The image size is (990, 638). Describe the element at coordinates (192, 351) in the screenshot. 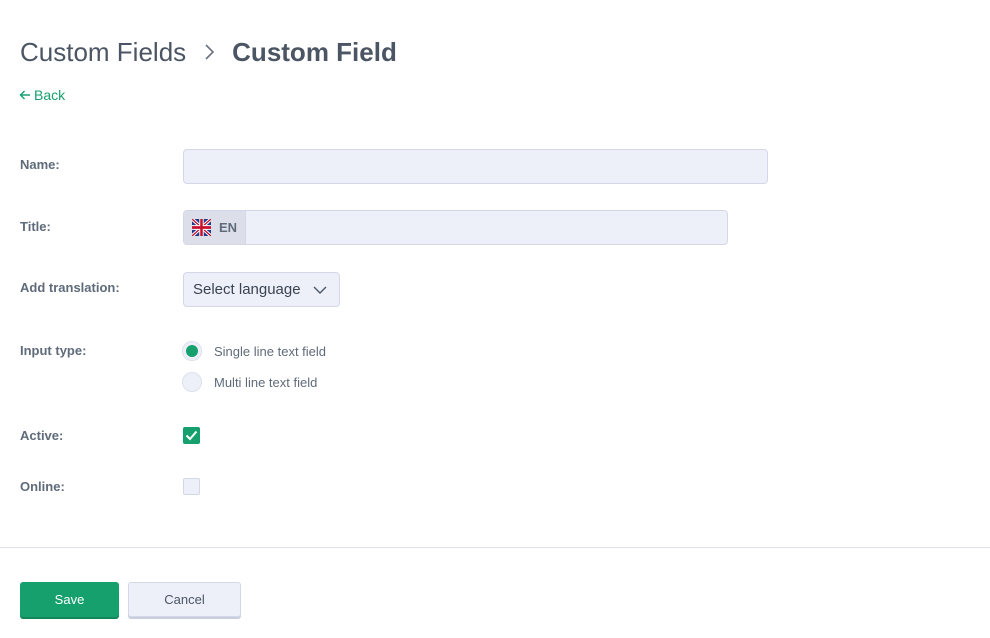

I see `radio-button-selected` at that location.